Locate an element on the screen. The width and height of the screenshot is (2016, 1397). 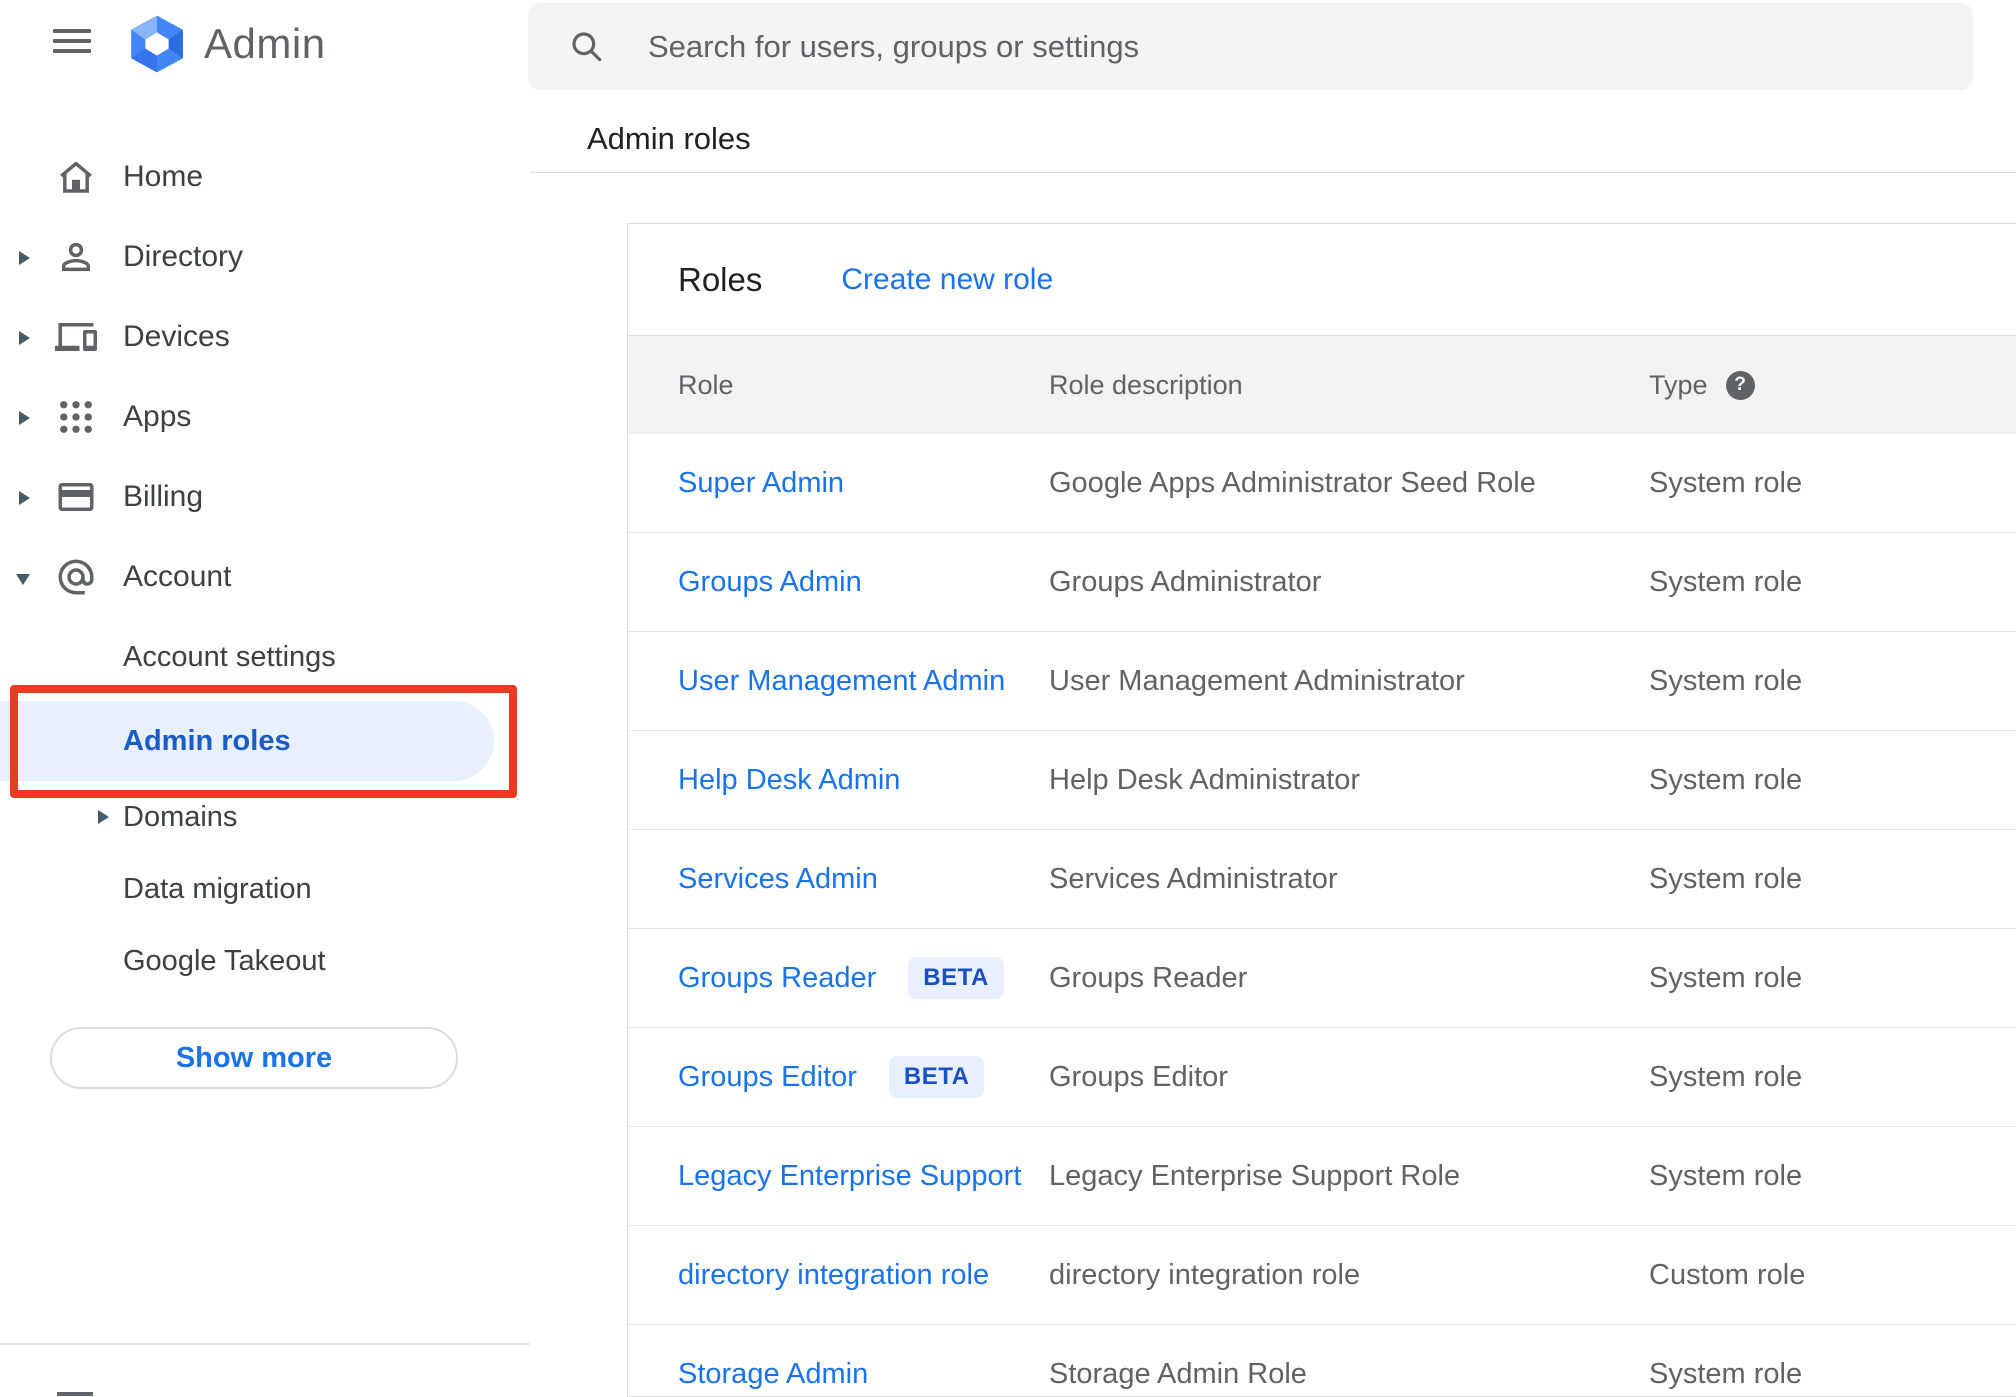
sidebar-subitem-data-migration: Data migration is located at coordinates (265, 889).